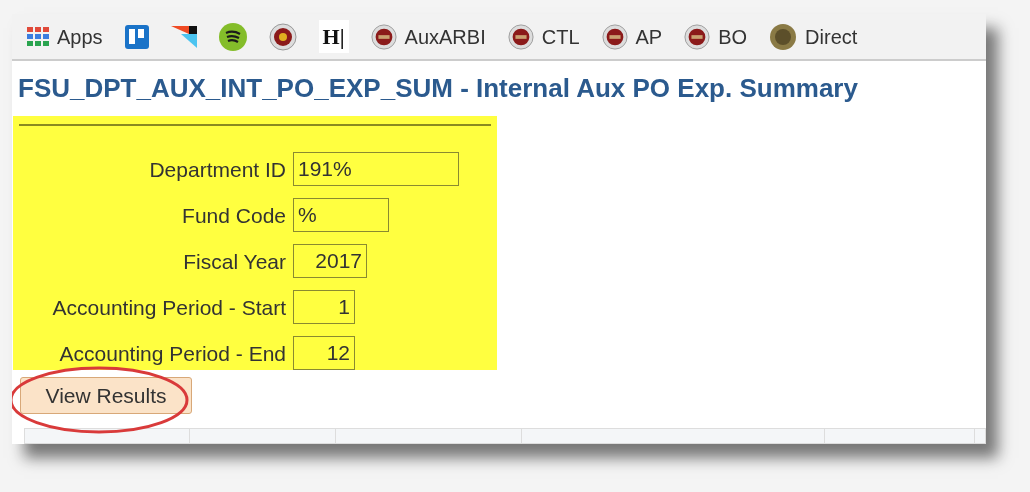 The height and width of the screenshot is (492, 1030). I want to click on field-label: Fund Code, so click(234, 215).